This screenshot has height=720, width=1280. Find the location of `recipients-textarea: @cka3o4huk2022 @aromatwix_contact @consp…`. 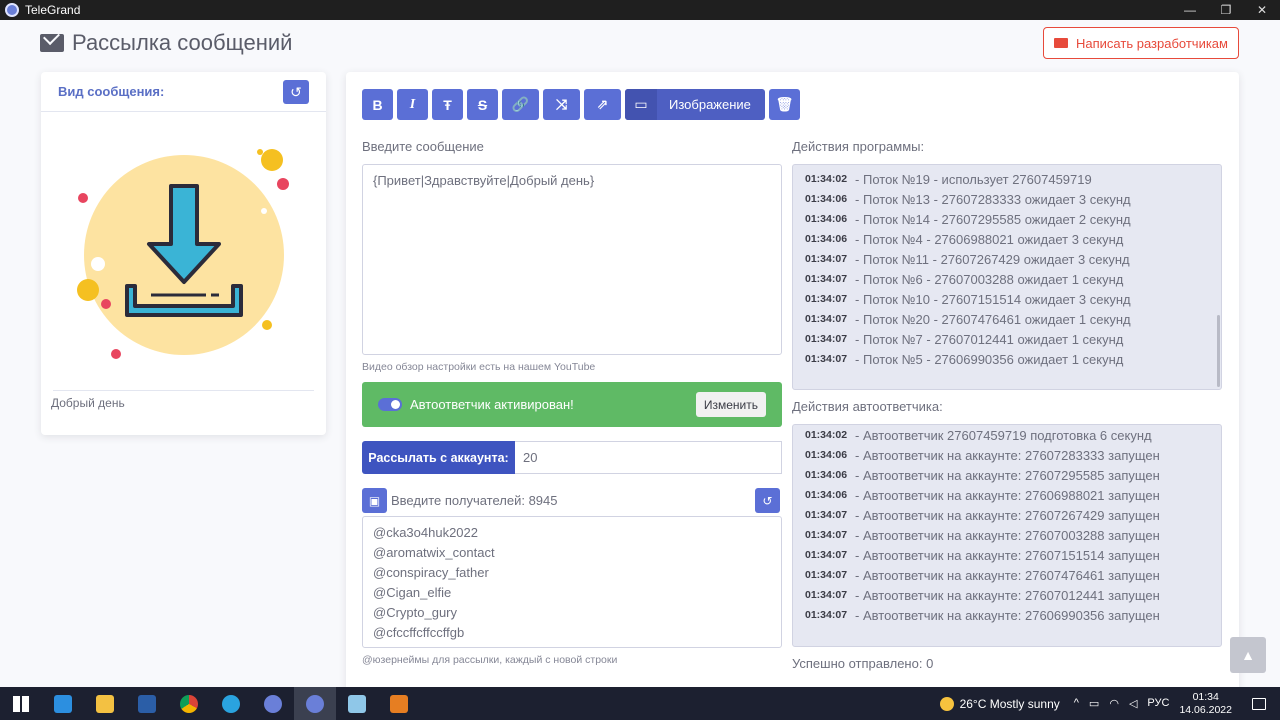

recipients-textarea: @cka3o4huk2022 @aromatwix_contact @consp… is located at coordinates (572, 582).